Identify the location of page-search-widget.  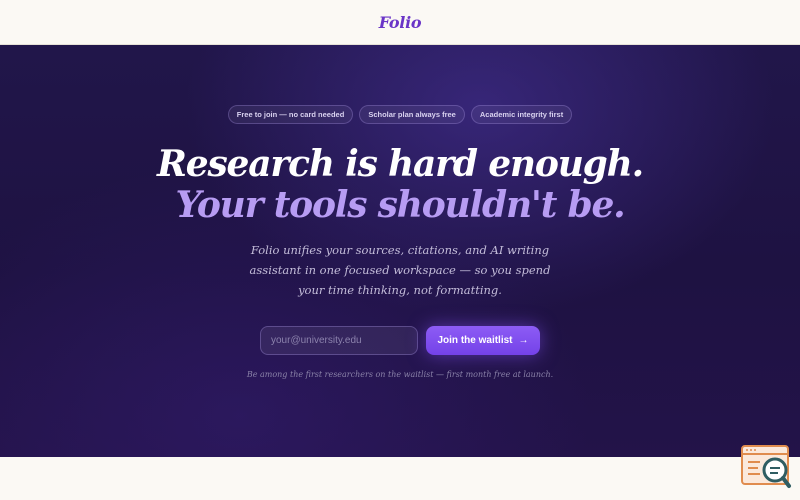
(766, 467).